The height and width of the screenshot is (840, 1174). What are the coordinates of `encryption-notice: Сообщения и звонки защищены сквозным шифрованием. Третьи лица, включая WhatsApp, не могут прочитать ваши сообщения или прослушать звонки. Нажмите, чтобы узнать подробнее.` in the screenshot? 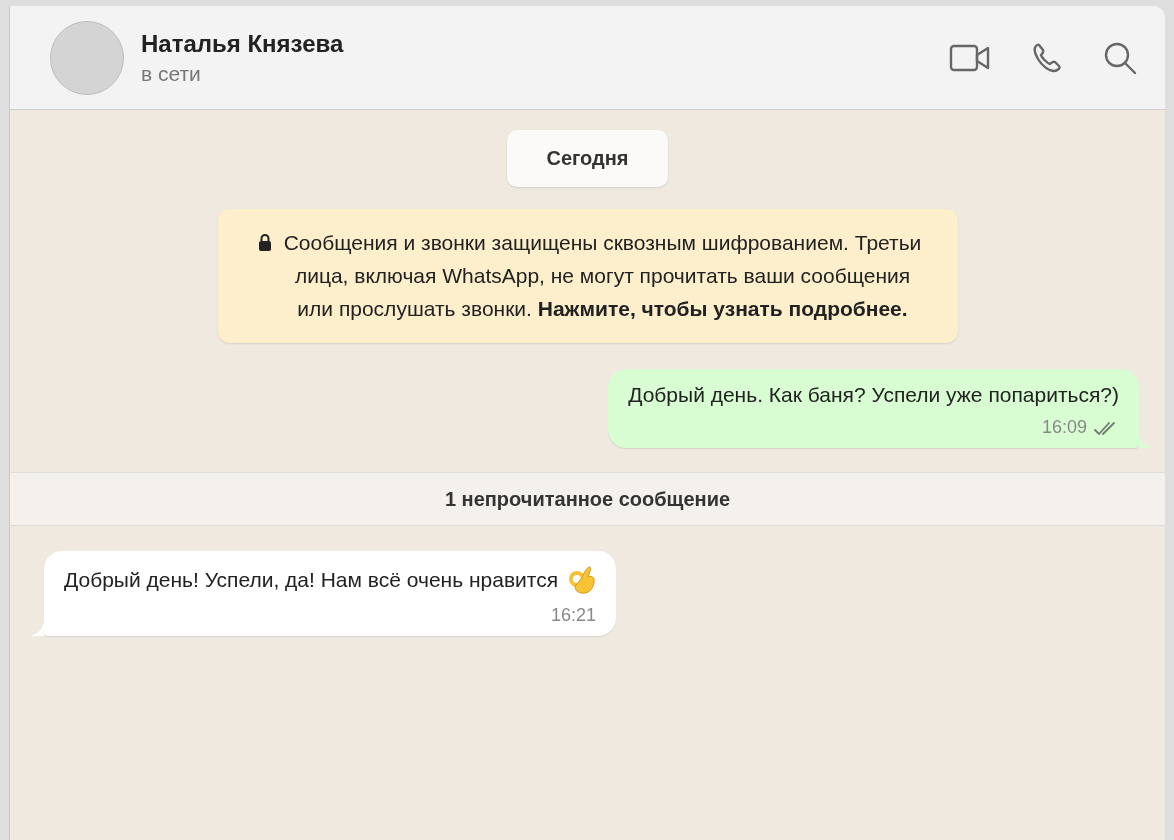 It's located at (587, 276).